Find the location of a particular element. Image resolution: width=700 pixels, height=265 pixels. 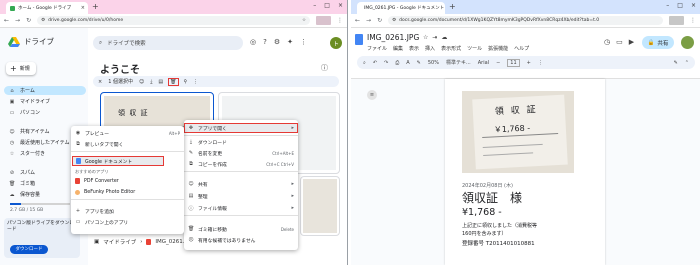

menu-file: ファイル is located at coordinates (377, 48).